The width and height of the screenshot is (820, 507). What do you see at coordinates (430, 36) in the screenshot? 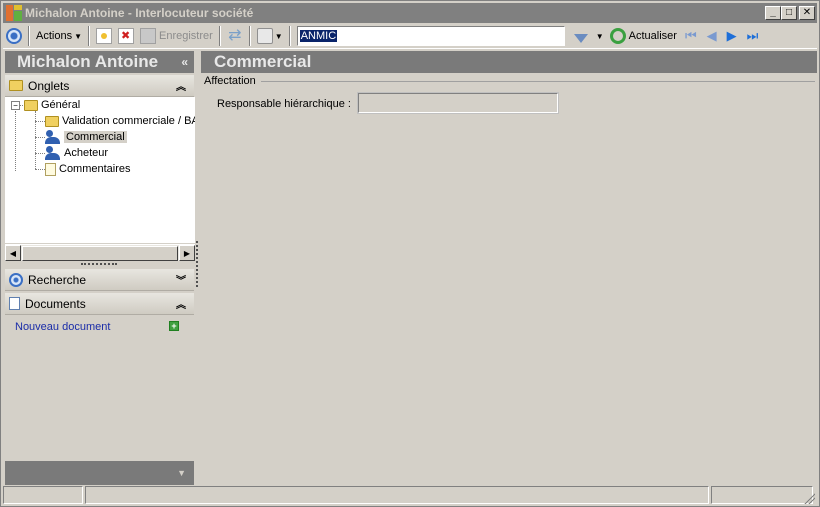
I see `search-field: ANMIC` at bounding box center [430, 36].